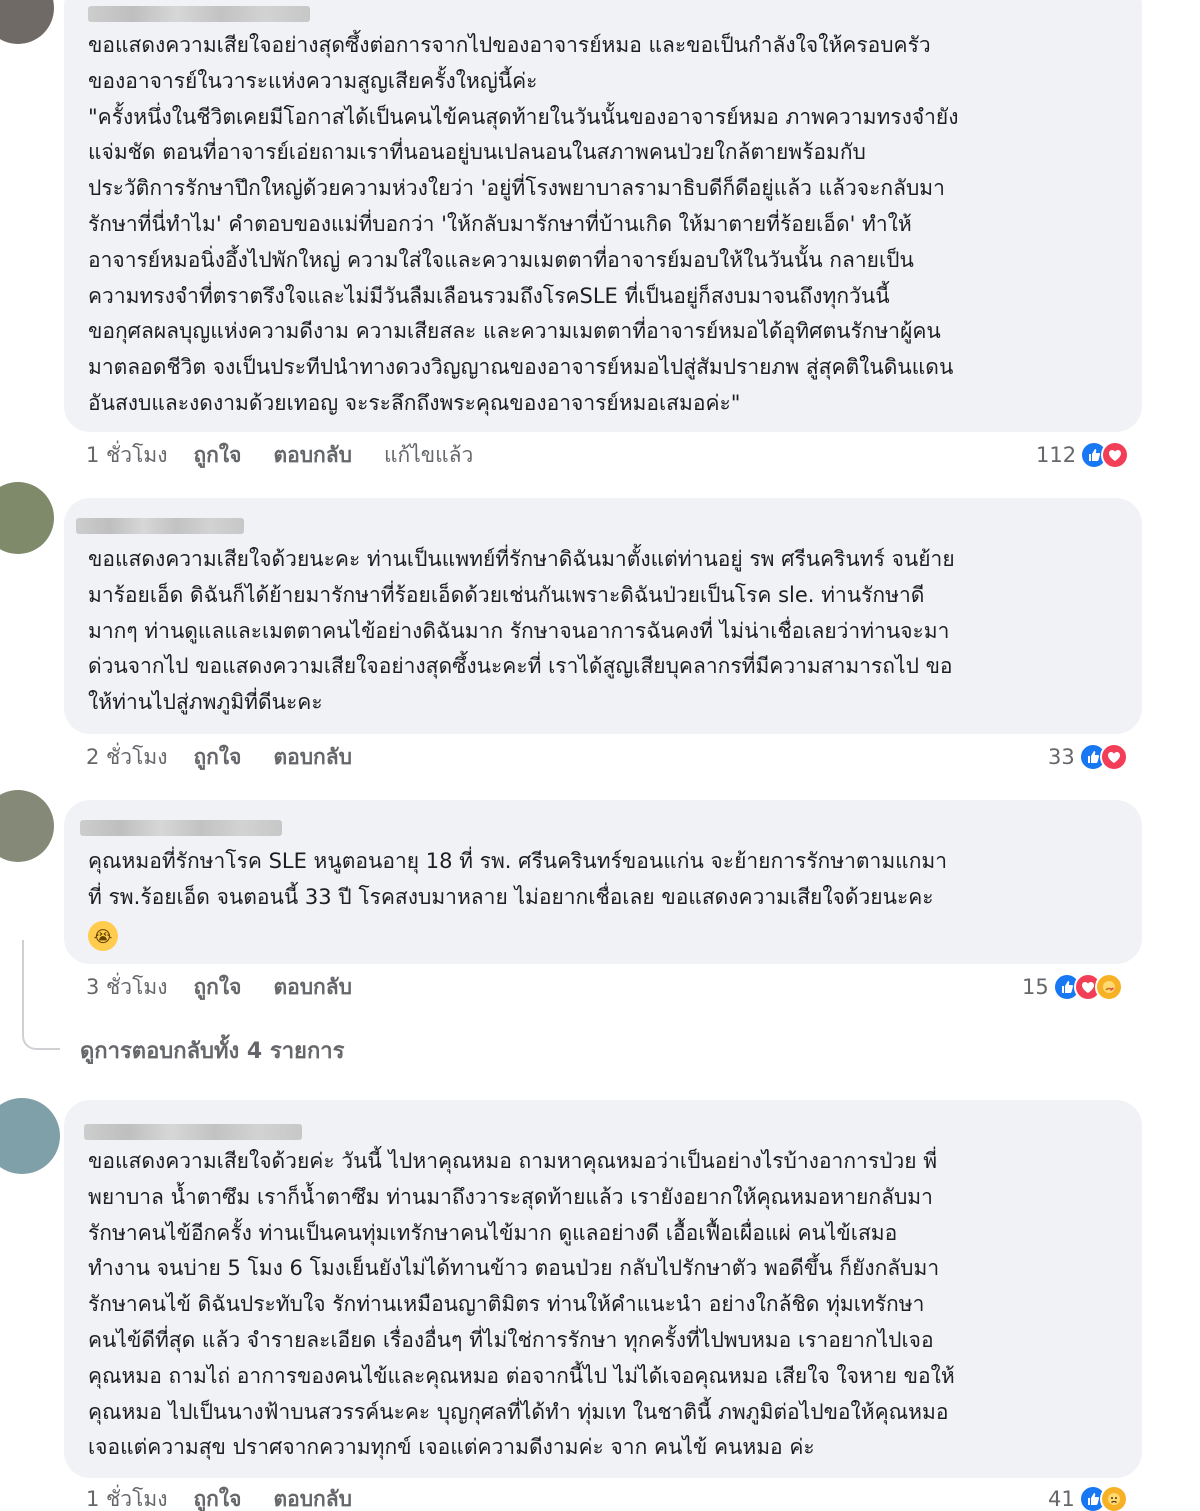 Image resolution: width=1200 pixels, height=1511 pixels. I want to click on comment-actions: 3 ชั่วโมง ถูกใจ ตอบกลับ, so click(235, 987).